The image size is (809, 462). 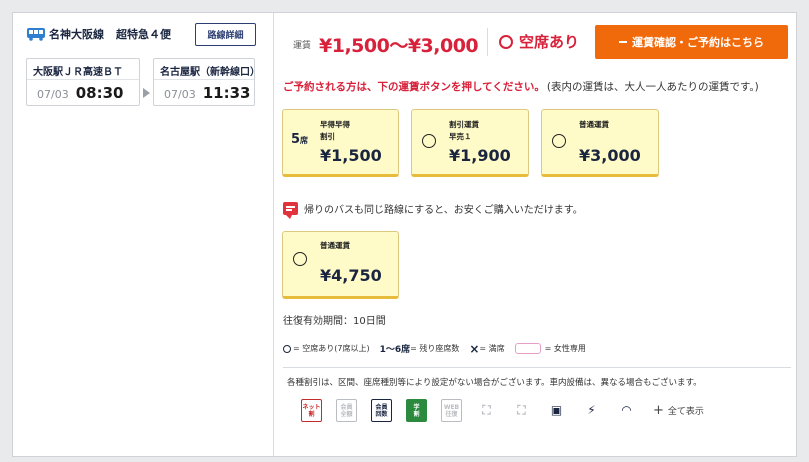 I want to click on legend-full: = 満席, so click(x=492, y=348).